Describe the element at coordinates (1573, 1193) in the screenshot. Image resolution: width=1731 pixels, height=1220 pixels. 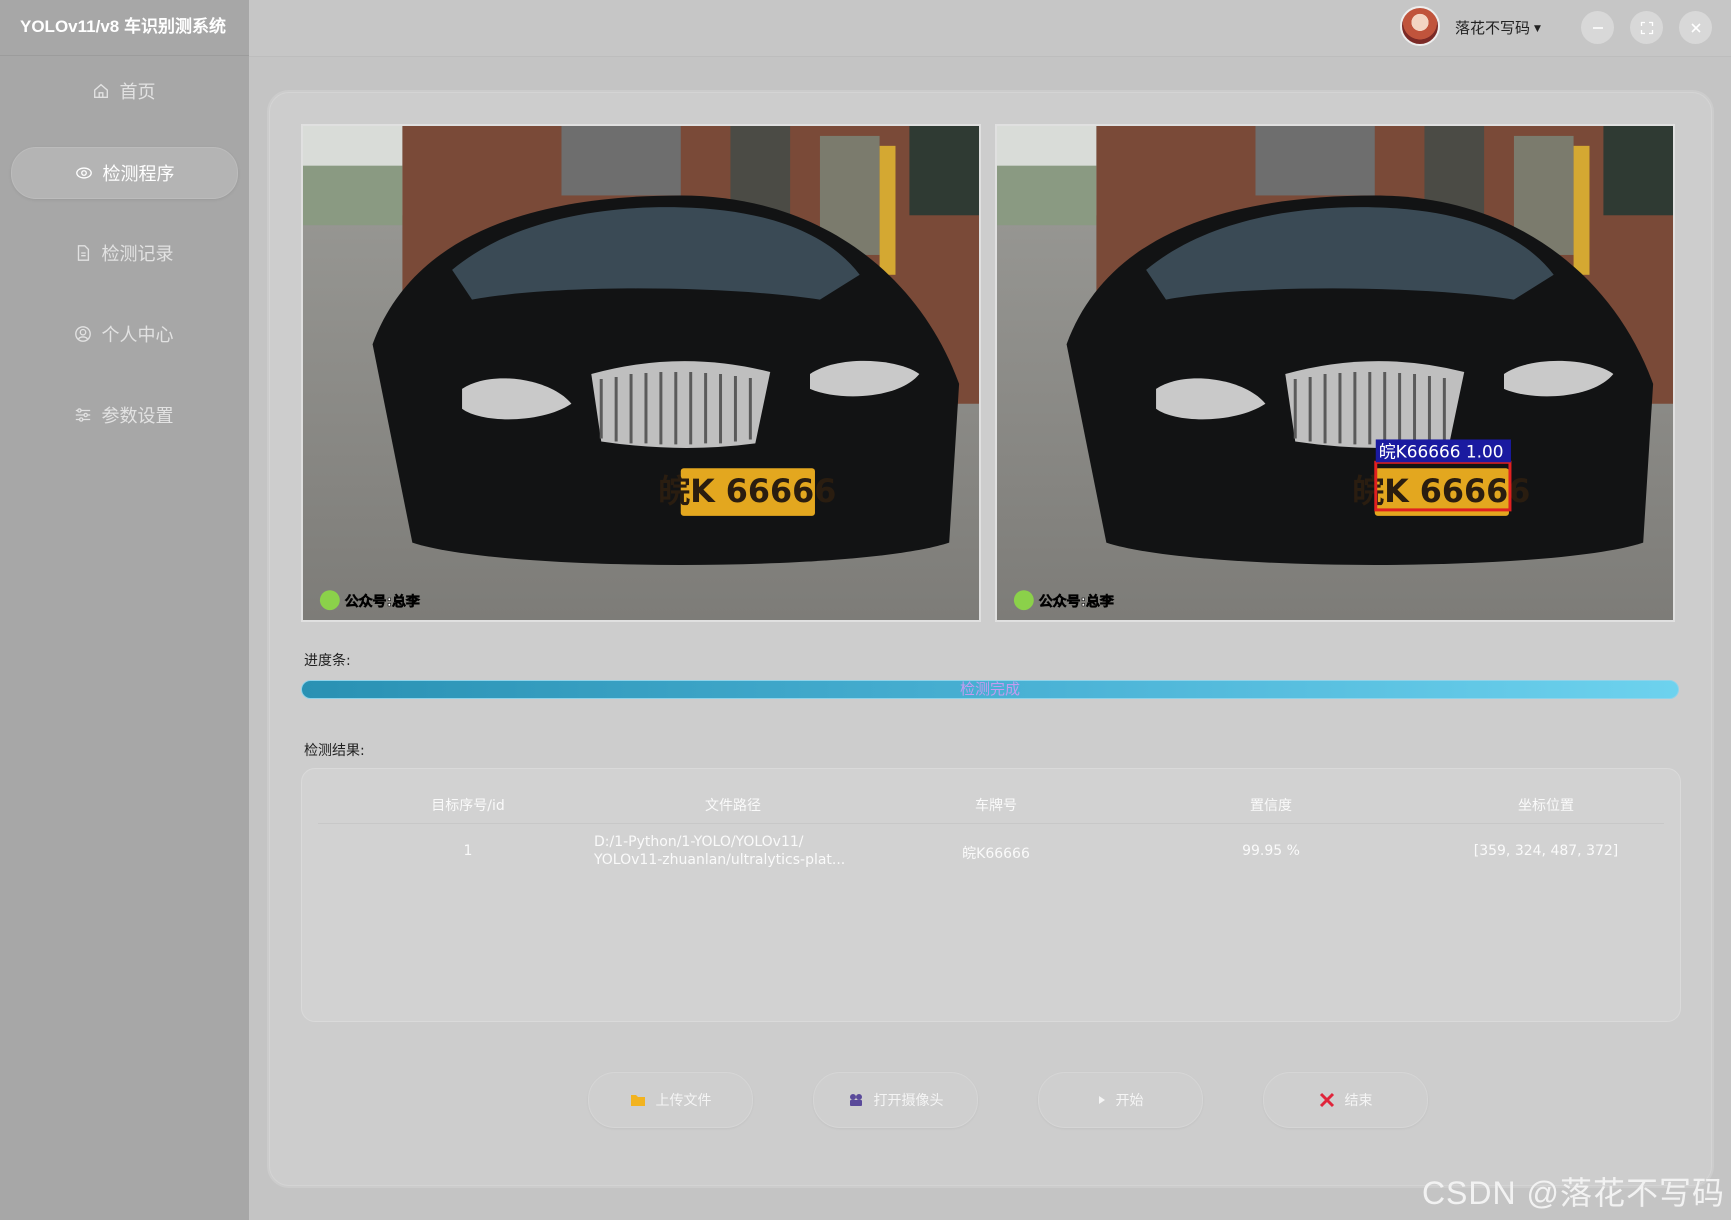
I see `watermark: CSDN @落花不写码` at that location.